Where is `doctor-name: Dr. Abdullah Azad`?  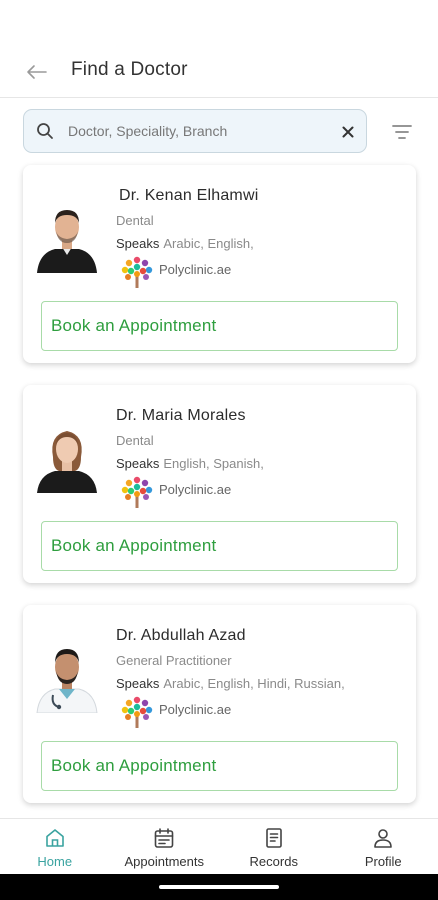
doctor-name: Dr. Abdullah Azad is located at coordinates (181, 635).